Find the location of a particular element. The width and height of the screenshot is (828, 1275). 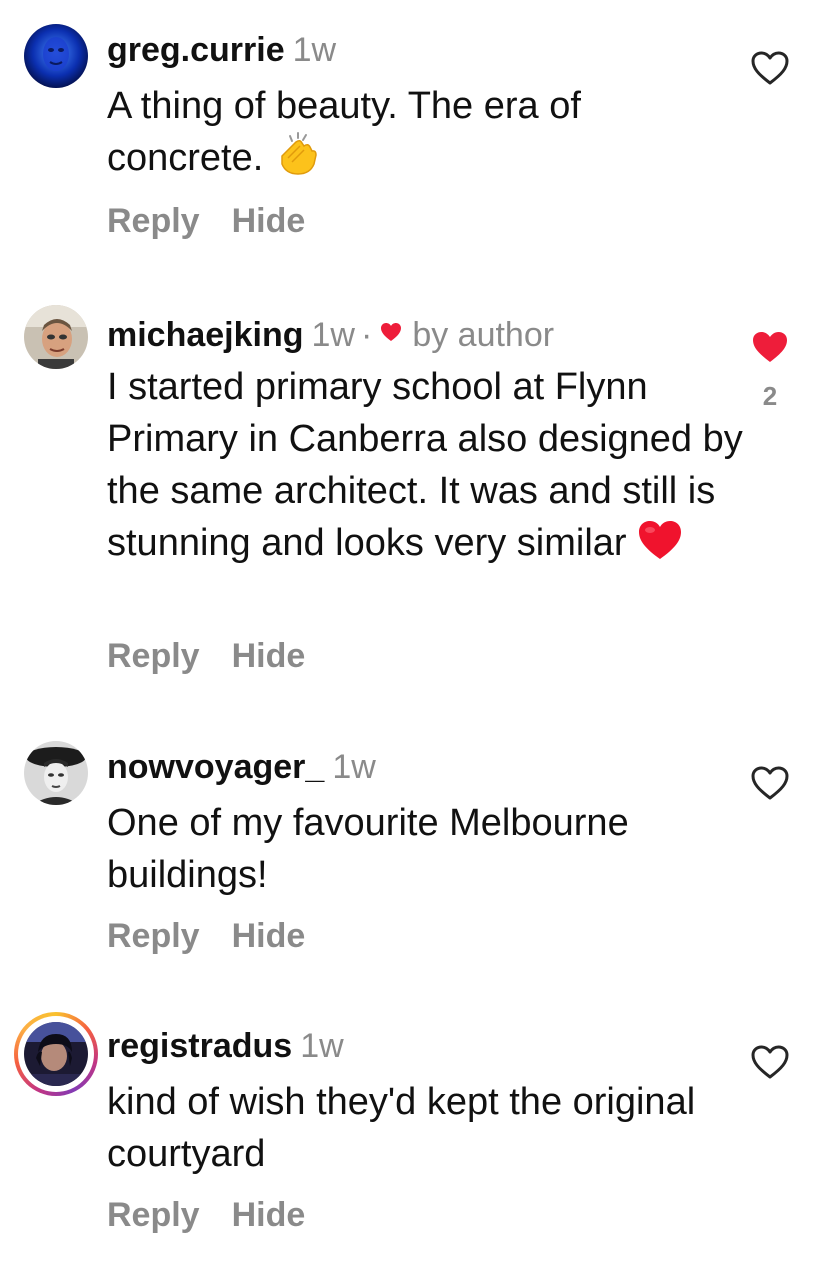

username: nowvoyager_ is located at coordinates (215, 767).